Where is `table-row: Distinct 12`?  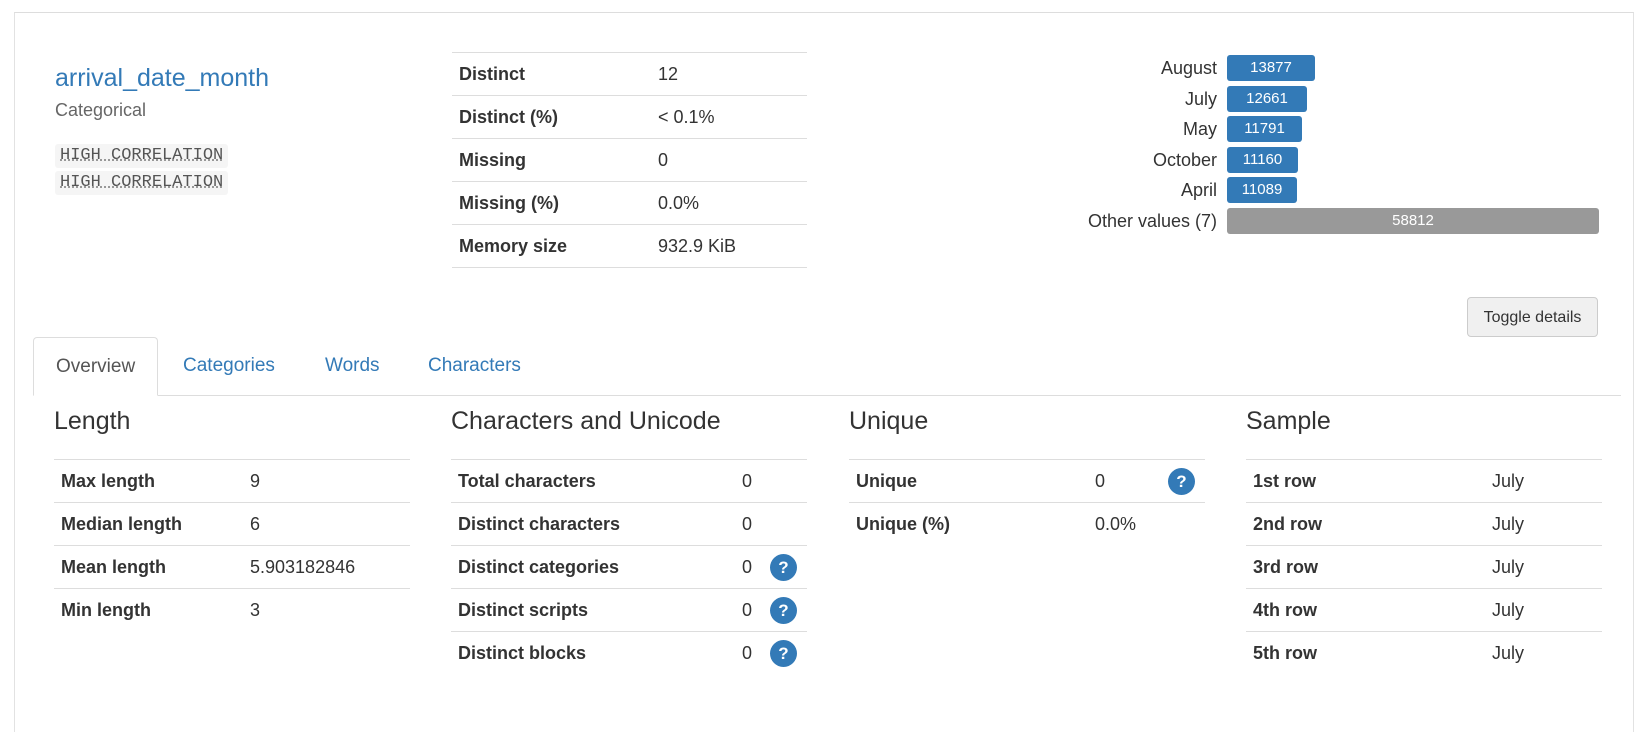 table-row: Distinct 12 is located at coordinates (629, 74).